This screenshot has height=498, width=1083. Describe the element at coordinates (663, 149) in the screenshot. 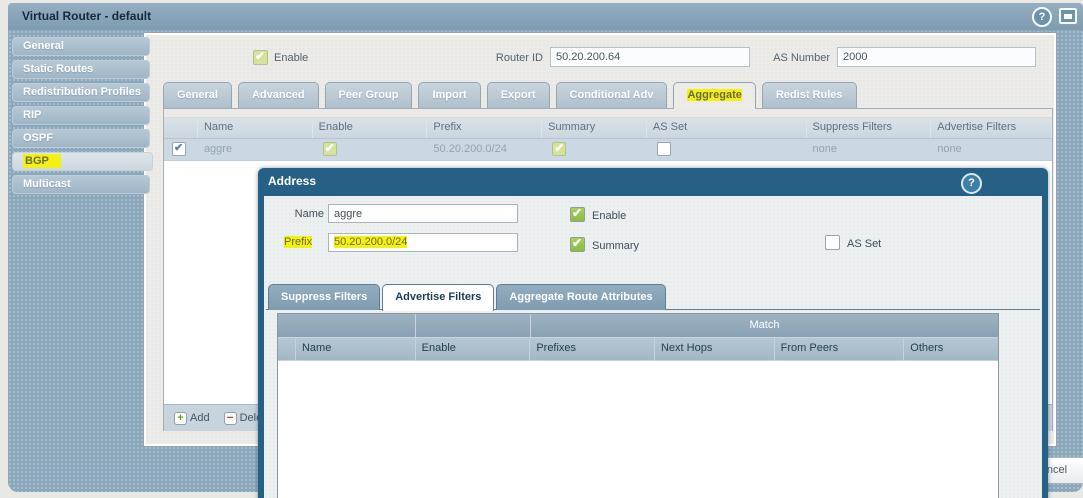

I see `row-as-set-checkbox` at that location.